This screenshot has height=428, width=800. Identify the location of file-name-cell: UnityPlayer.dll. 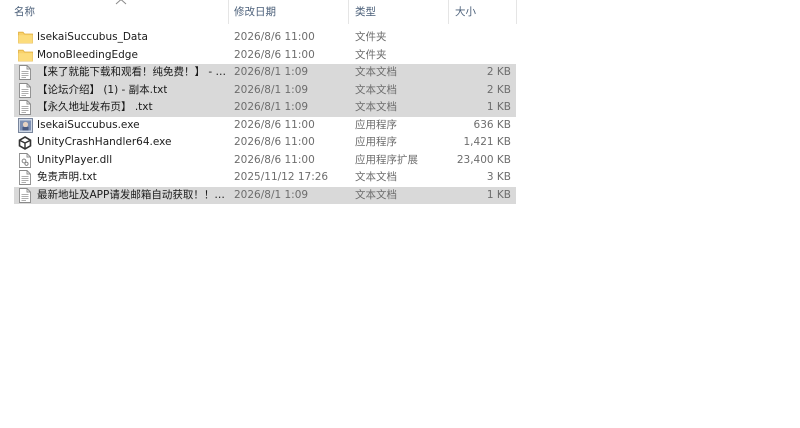
(122, 161).